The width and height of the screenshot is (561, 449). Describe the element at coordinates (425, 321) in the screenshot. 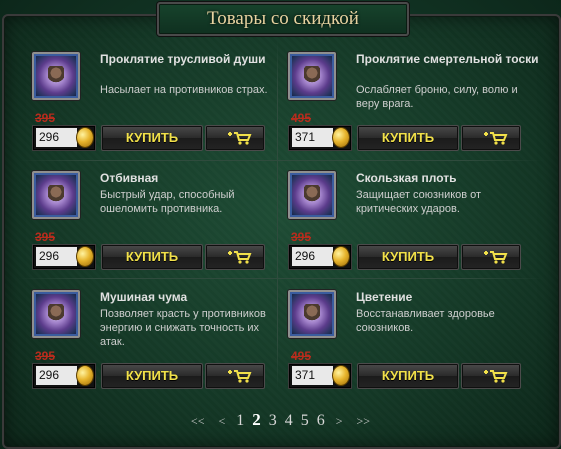

I see `item-description: Восстанавливает здоровье союзников.` at that location.